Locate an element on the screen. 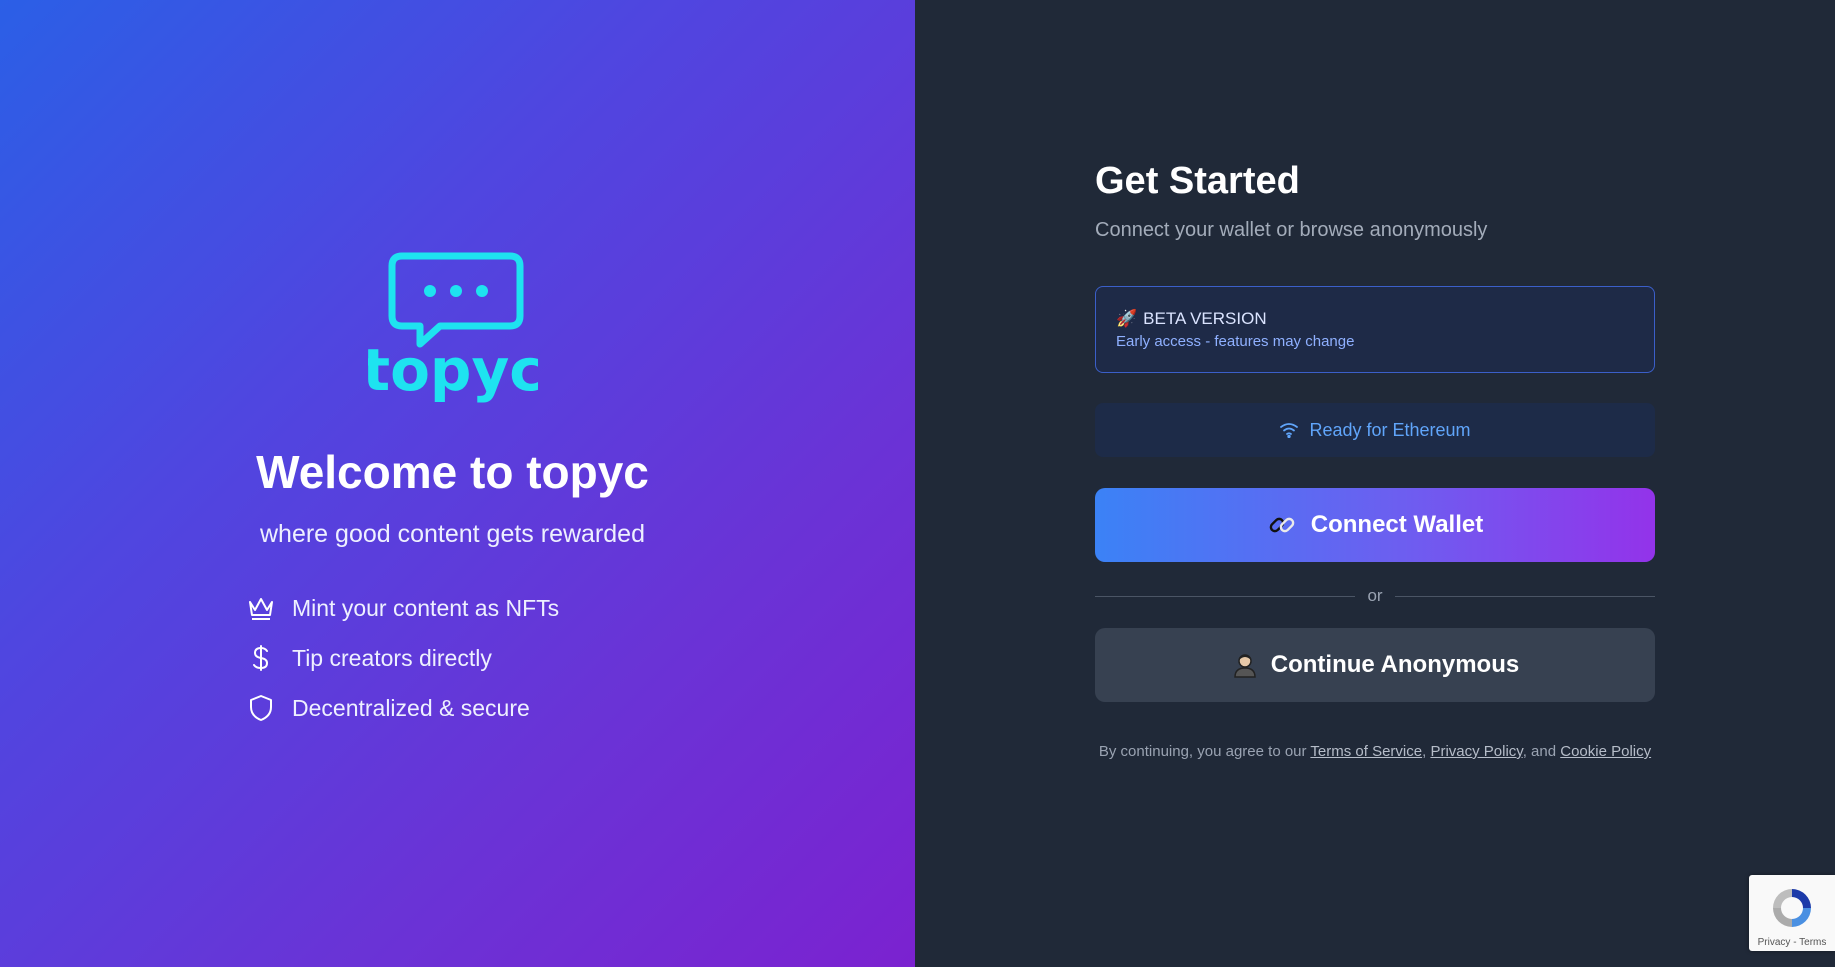  recaptcha-badge: Privacy - Terms is located at coordinates (1792, 913).